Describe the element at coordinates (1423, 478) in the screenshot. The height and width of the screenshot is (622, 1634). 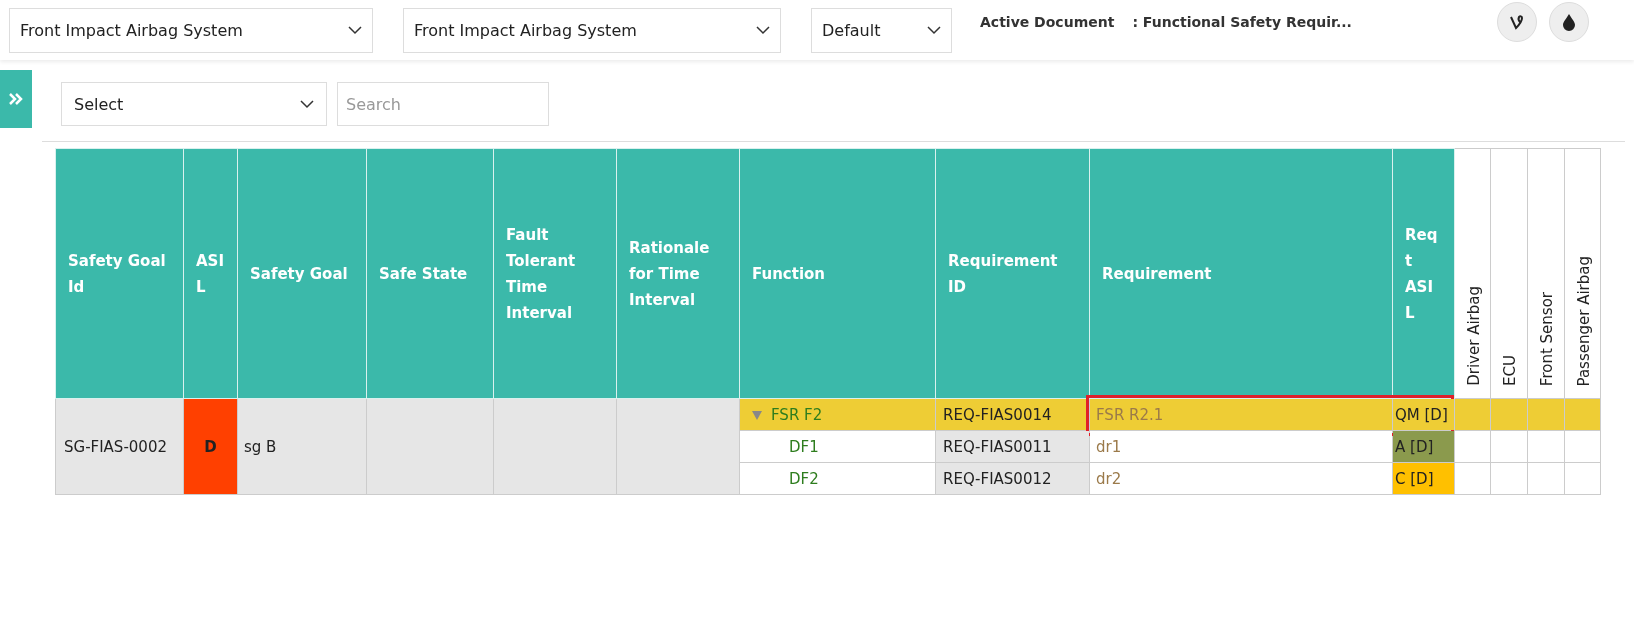
I see `asil-cell: C [D]` at that location.